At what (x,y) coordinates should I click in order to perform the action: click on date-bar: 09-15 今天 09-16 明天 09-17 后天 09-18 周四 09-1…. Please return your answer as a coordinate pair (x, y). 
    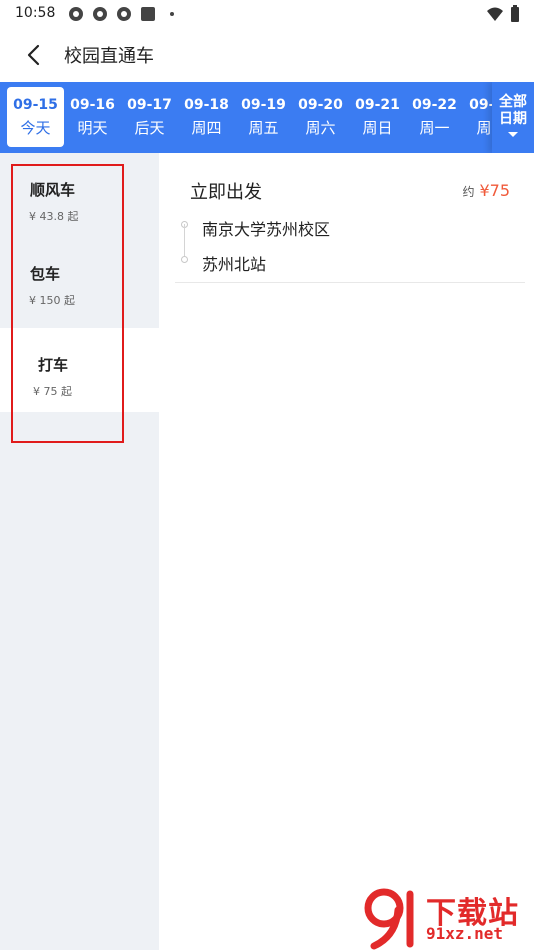
    Looking at the image, I should click on (267, 117).